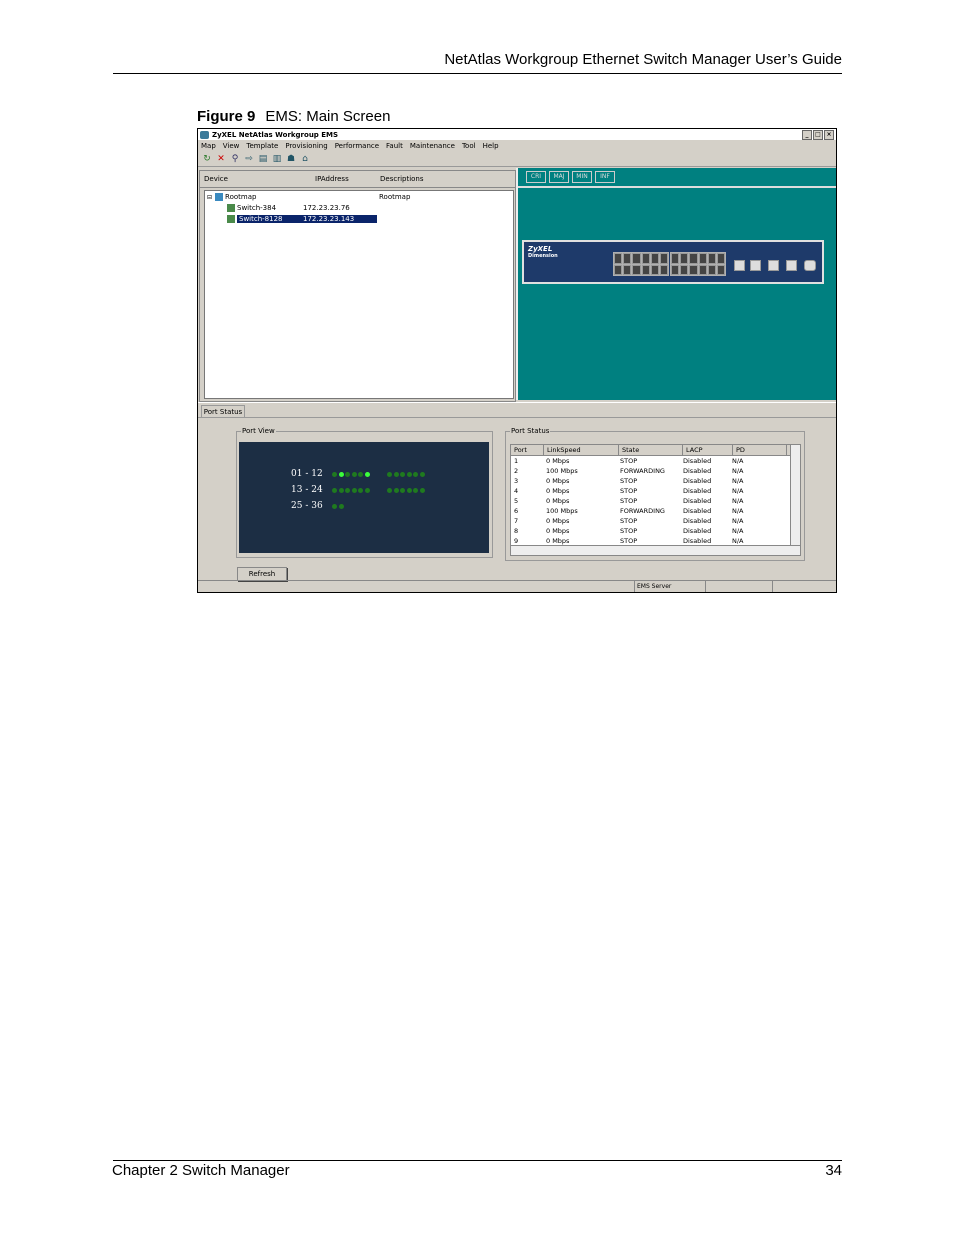  Describe the element at coordinates (207, 158) in the screenshot. I see `refresh-icon: ↻` at that location.